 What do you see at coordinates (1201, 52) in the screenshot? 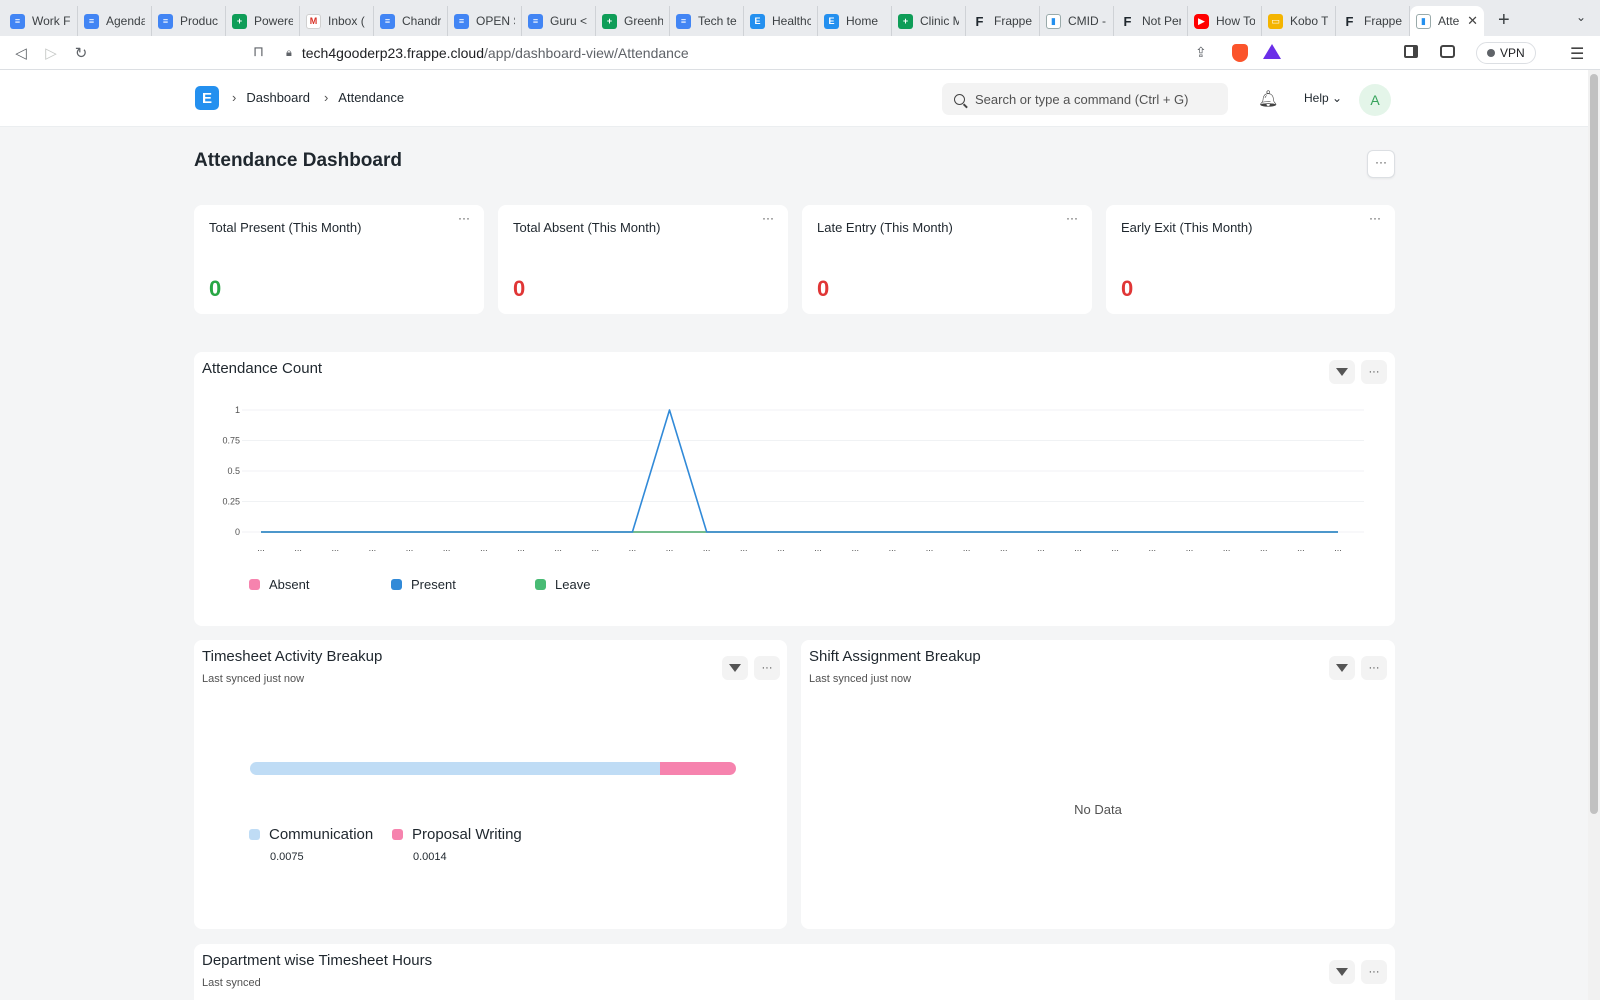
I see `share-icon: ⇪` at bounding box center [1201, 52].